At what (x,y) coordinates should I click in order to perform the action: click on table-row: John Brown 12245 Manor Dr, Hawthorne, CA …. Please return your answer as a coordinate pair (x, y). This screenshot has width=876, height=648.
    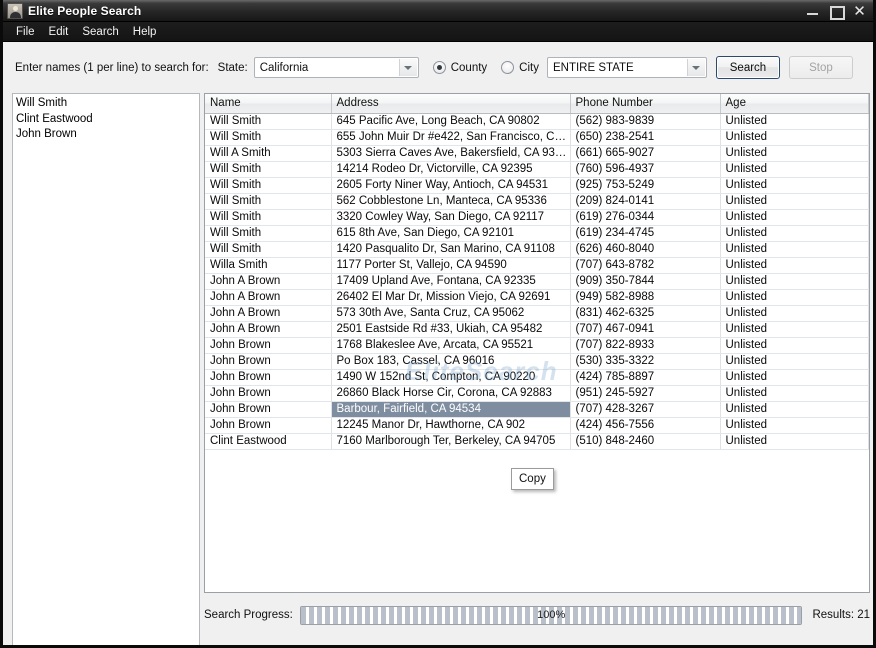
    Looking at the image, I should click on (537, 425).